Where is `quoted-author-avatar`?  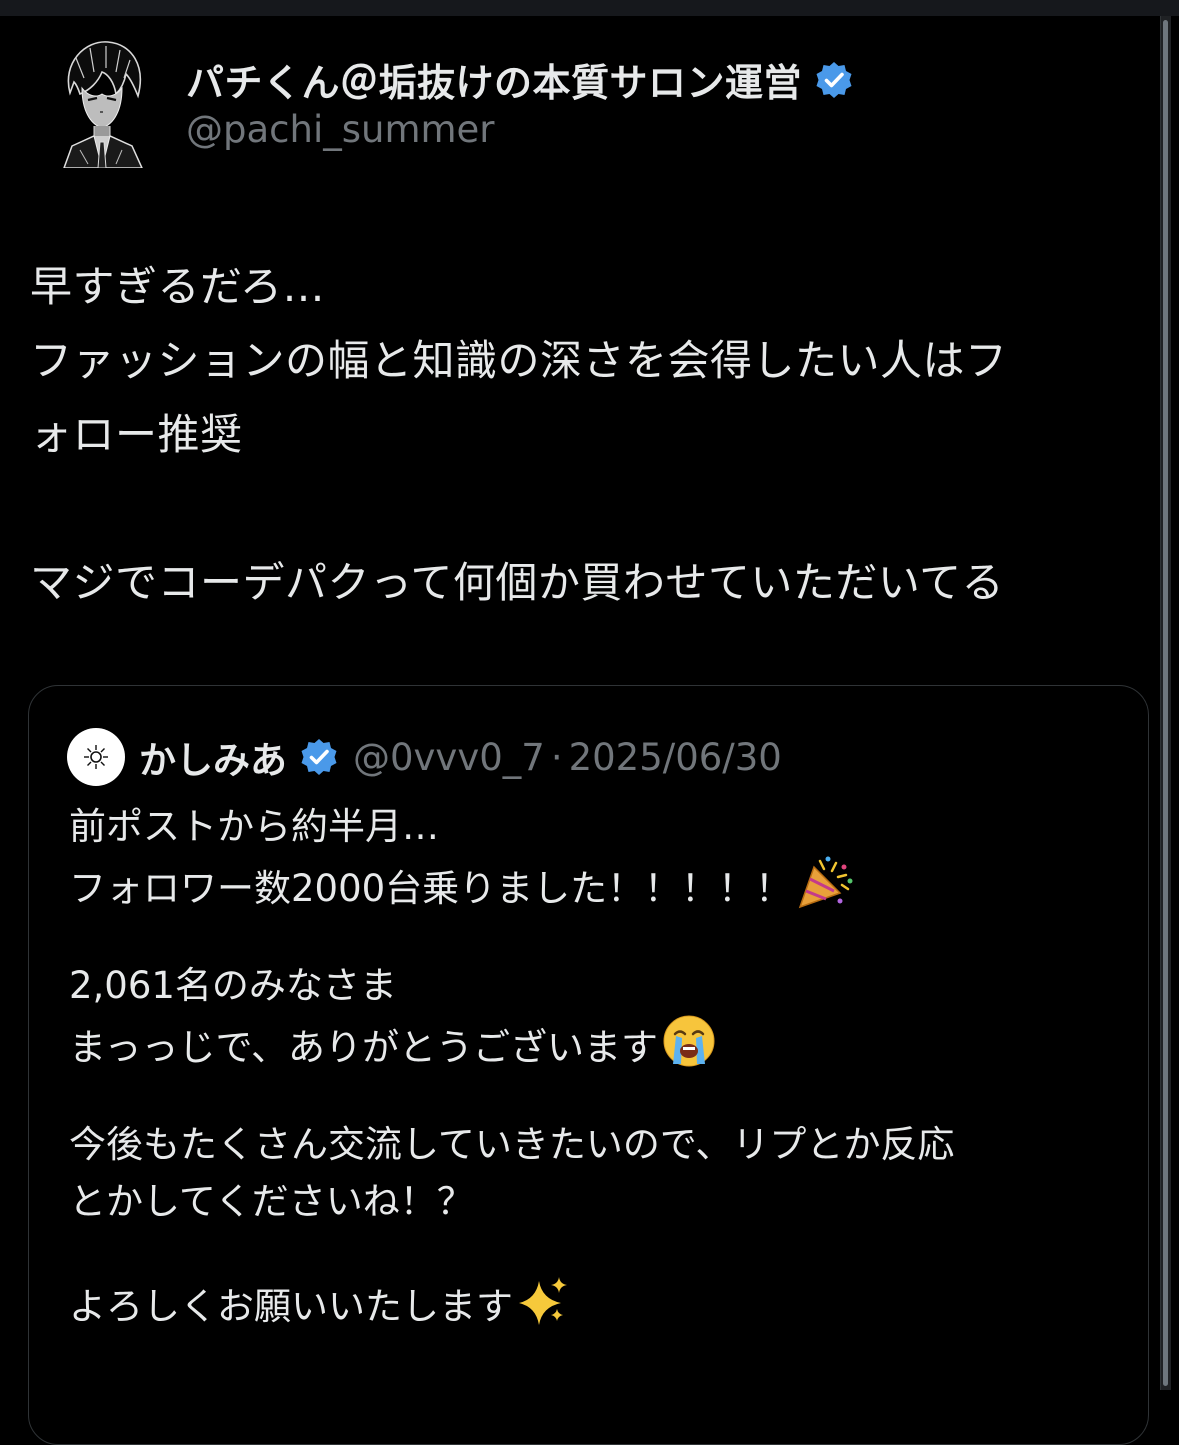 quoted-author-avatar is located at coordinates (96, 757).